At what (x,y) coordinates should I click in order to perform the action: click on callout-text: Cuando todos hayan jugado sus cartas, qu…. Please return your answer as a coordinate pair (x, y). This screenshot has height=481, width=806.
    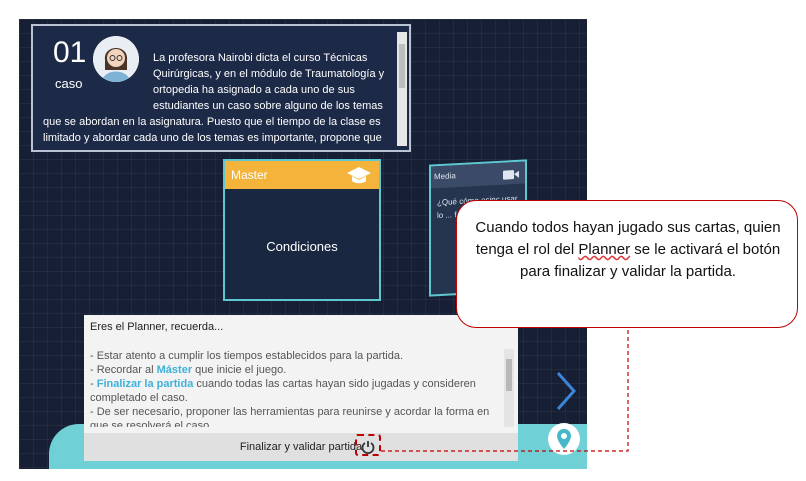
    Looking at the image, I should click on (628, 249).